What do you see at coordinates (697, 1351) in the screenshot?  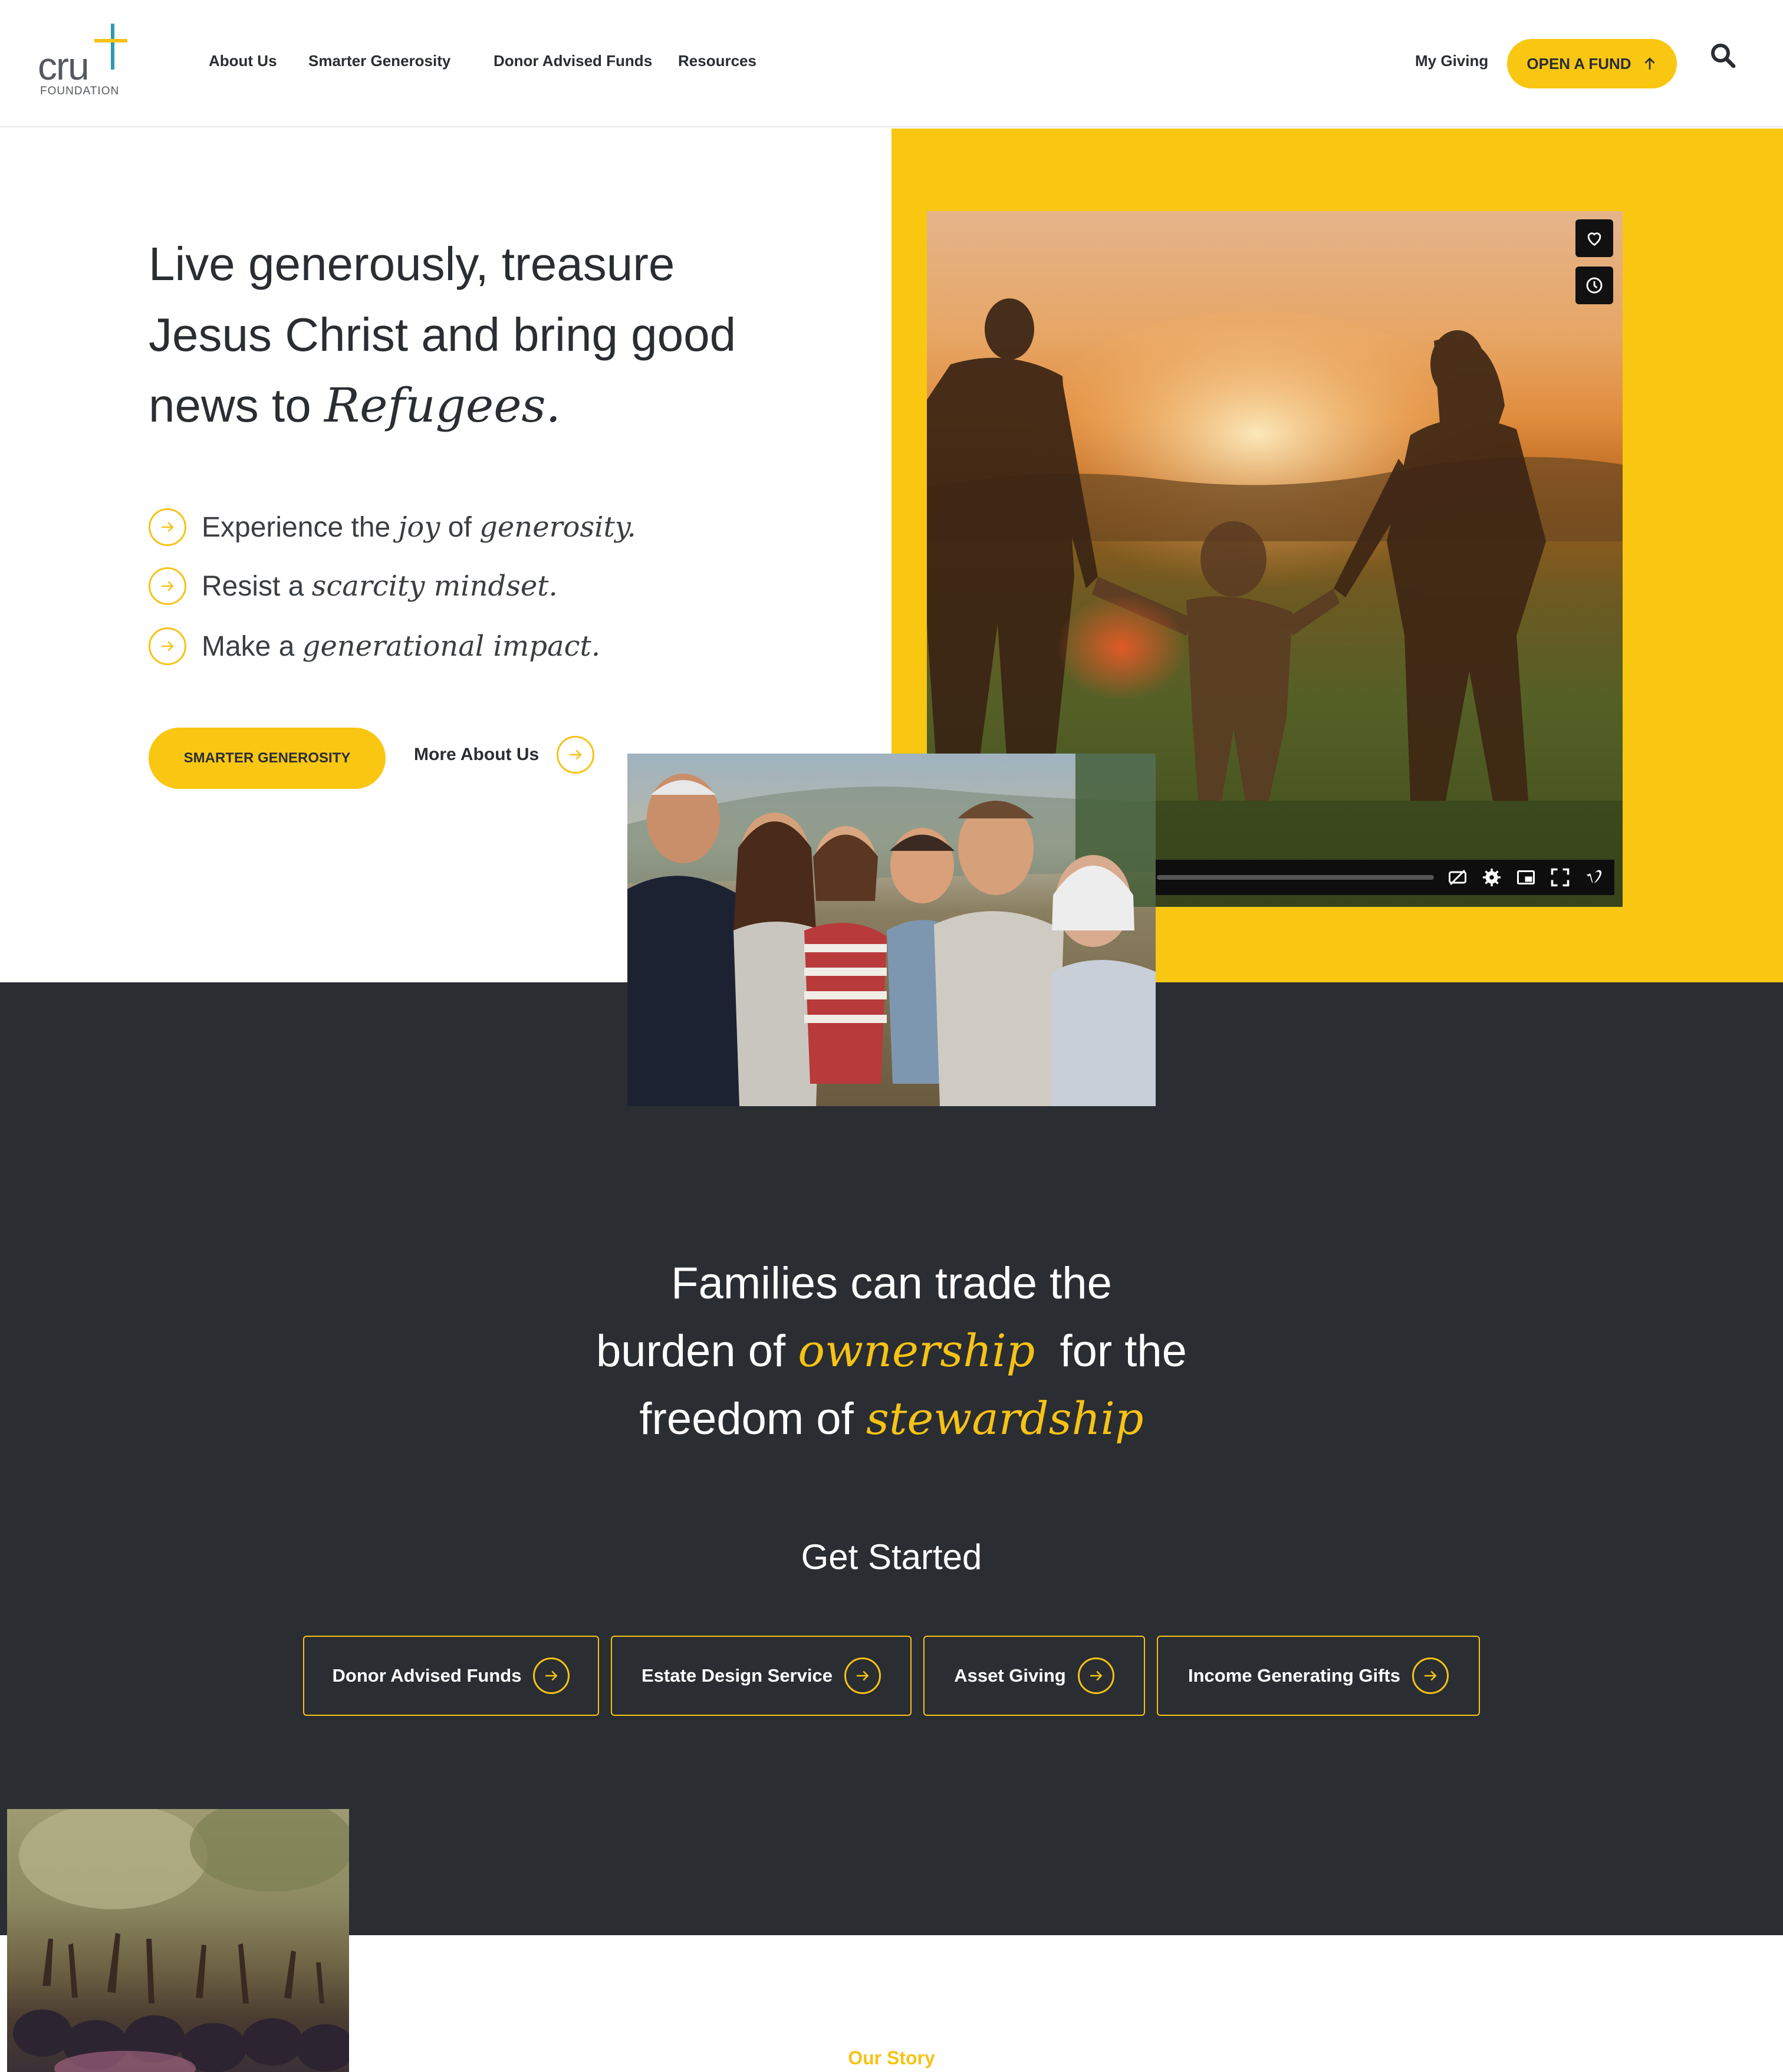 I see `quote-line-2-text: burden of` at bounding box center [697, 1351].